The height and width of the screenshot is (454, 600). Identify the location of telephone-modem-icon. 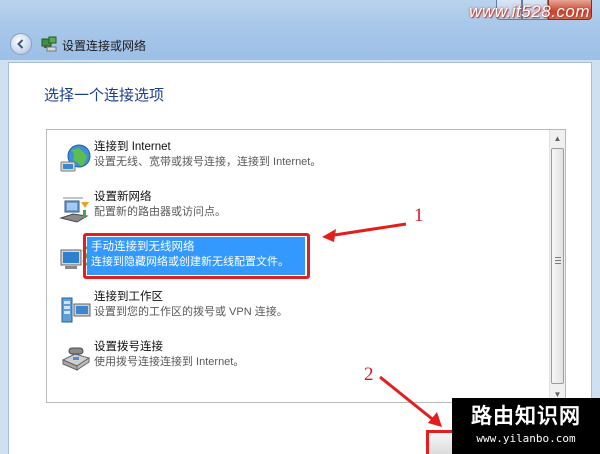
(76, 359).